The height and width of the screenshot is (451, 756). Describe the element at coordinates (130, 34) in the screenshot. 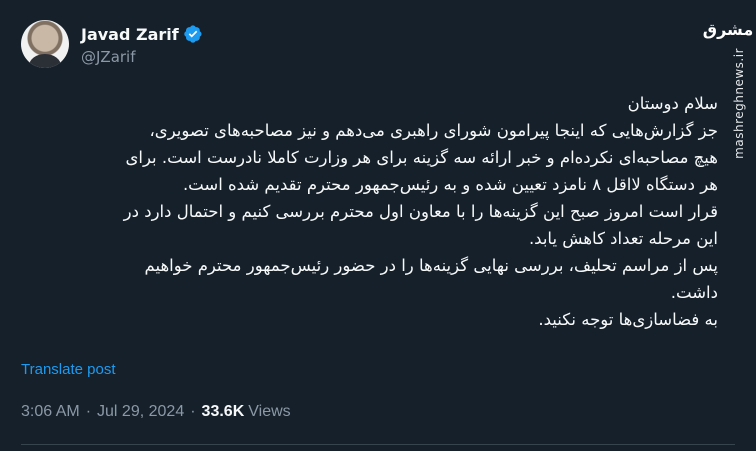

I see `display-name: Javad Zarif` at that location.